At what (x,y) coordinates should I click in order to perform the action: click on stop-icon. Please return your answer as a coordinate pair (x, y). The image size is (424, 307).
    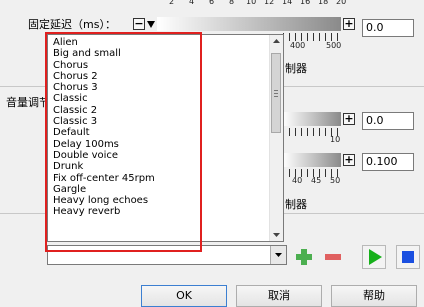
    Looking at the image, I should click on (408, 257).